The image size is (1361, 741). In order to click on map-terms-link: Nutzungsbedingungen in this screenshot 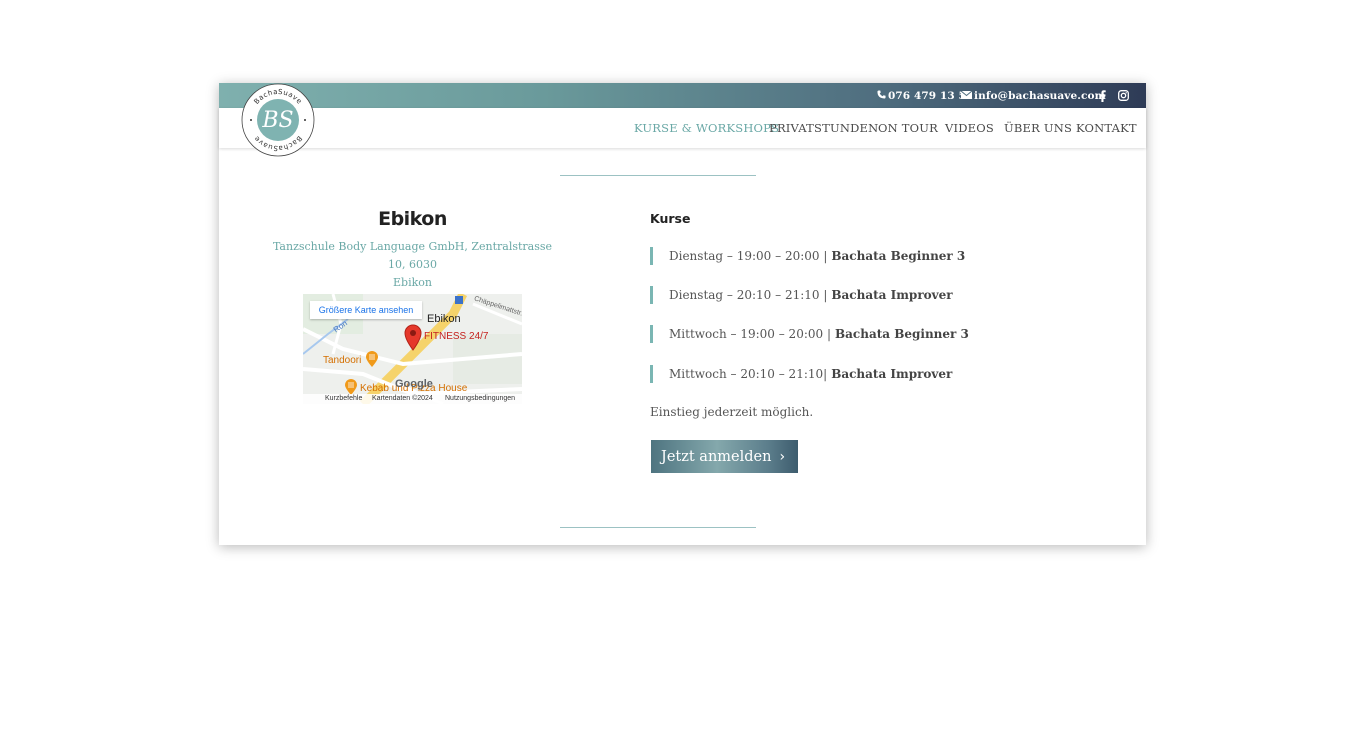, I will do `click(480, 398)`.